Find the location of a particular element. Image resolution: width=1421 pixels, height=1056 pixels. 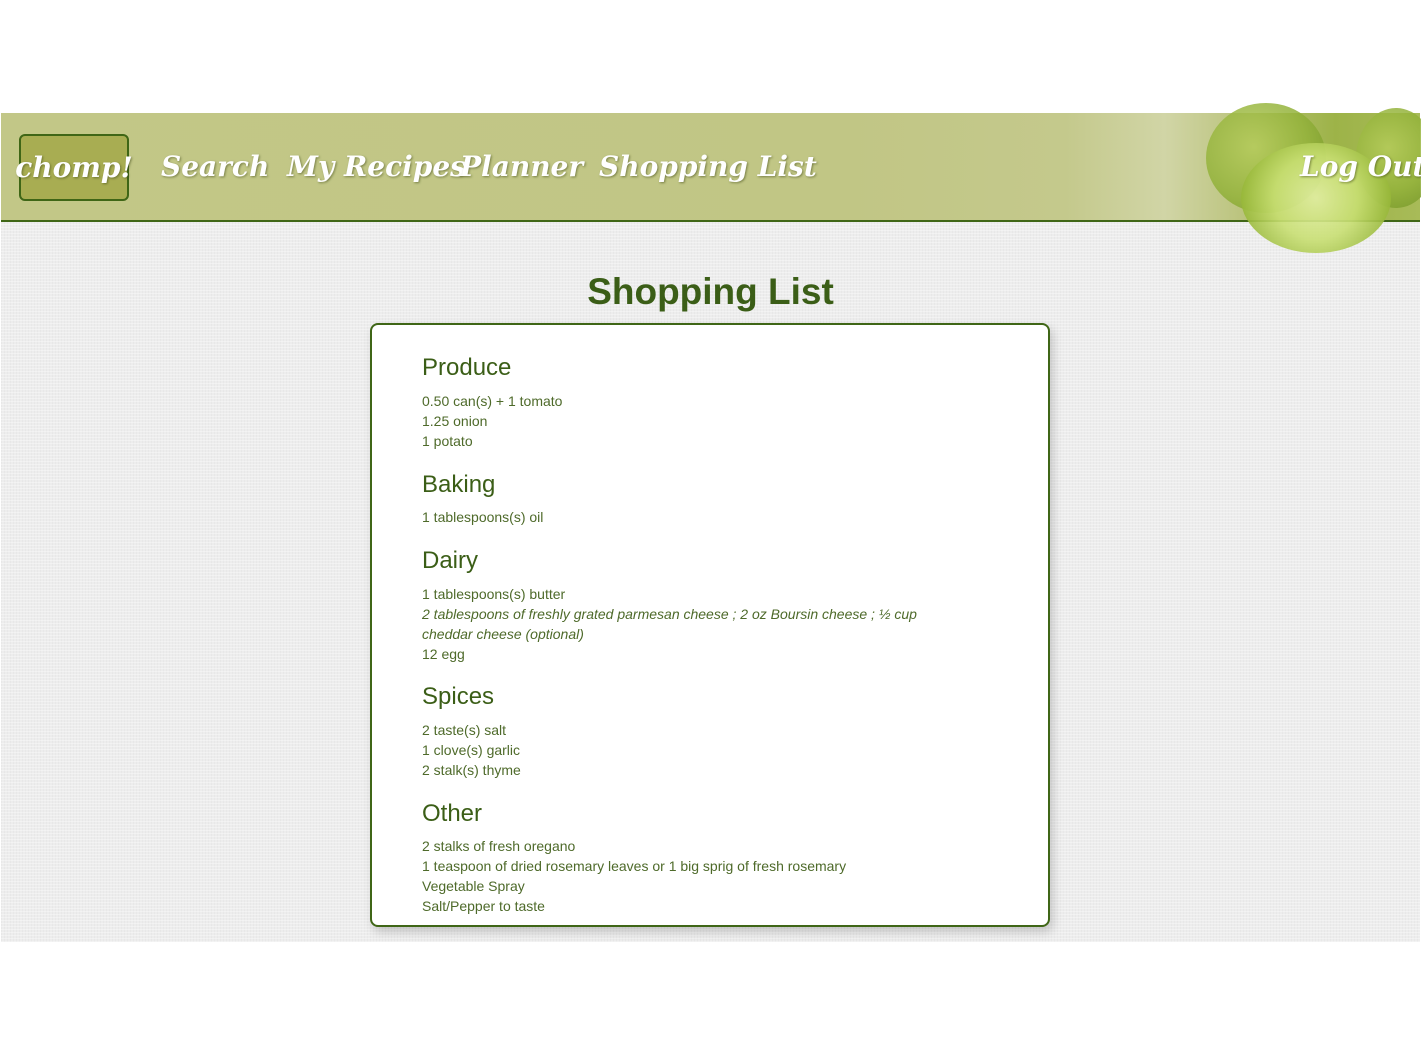

category-heading-spices: Spices is located at coordinates (458, 696).